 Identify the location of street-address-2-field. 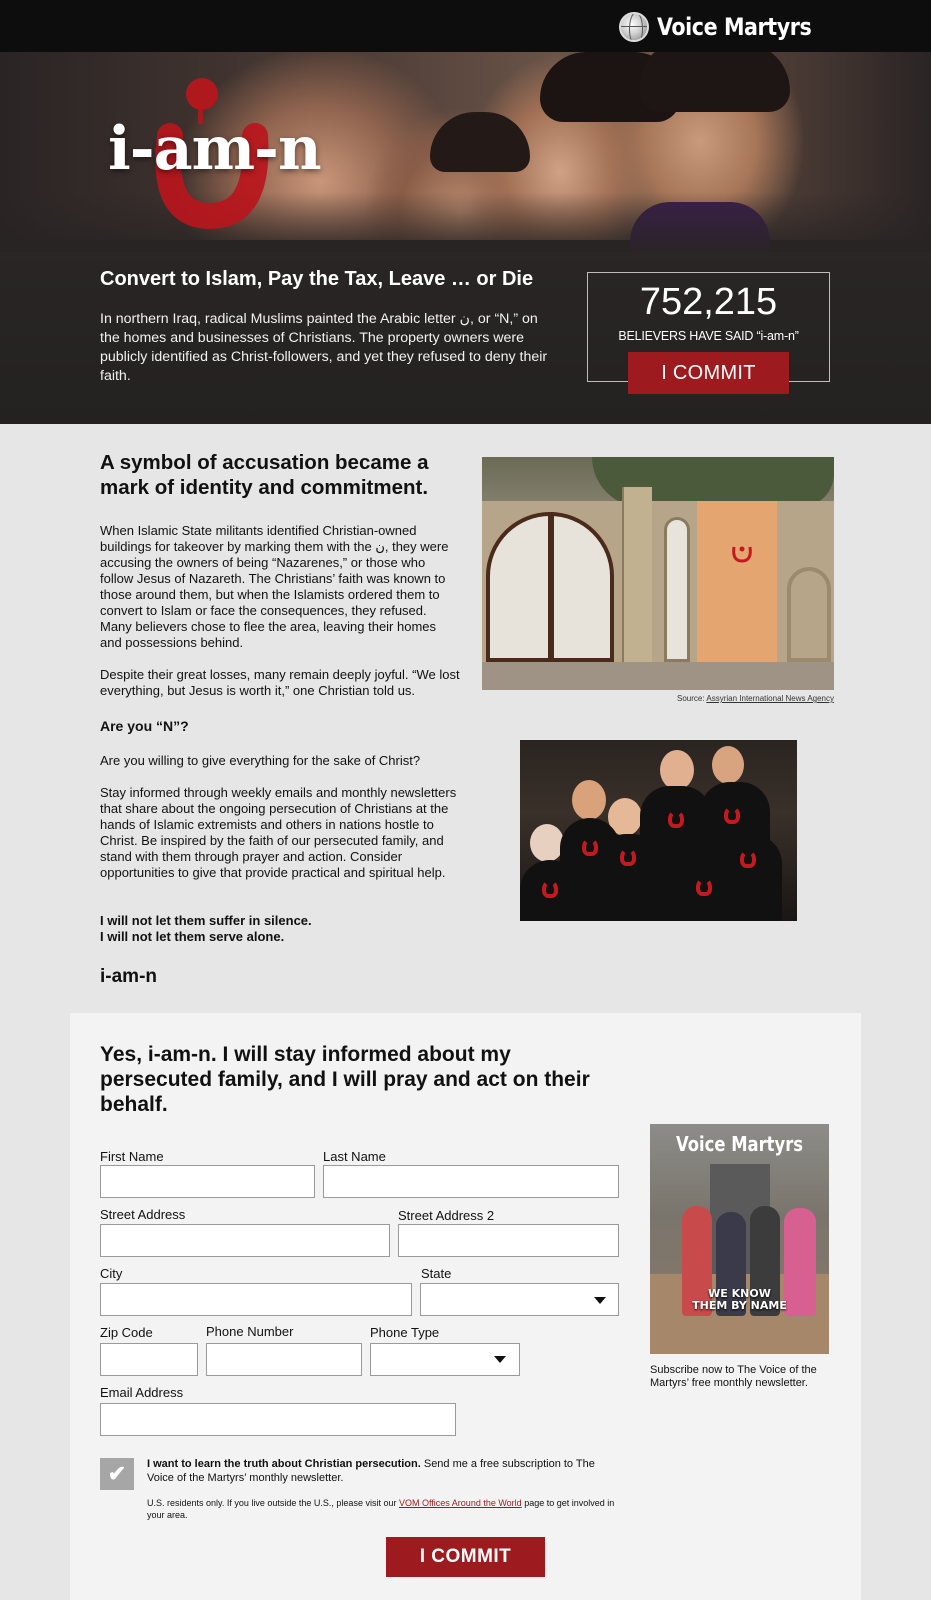
(508, 1240).